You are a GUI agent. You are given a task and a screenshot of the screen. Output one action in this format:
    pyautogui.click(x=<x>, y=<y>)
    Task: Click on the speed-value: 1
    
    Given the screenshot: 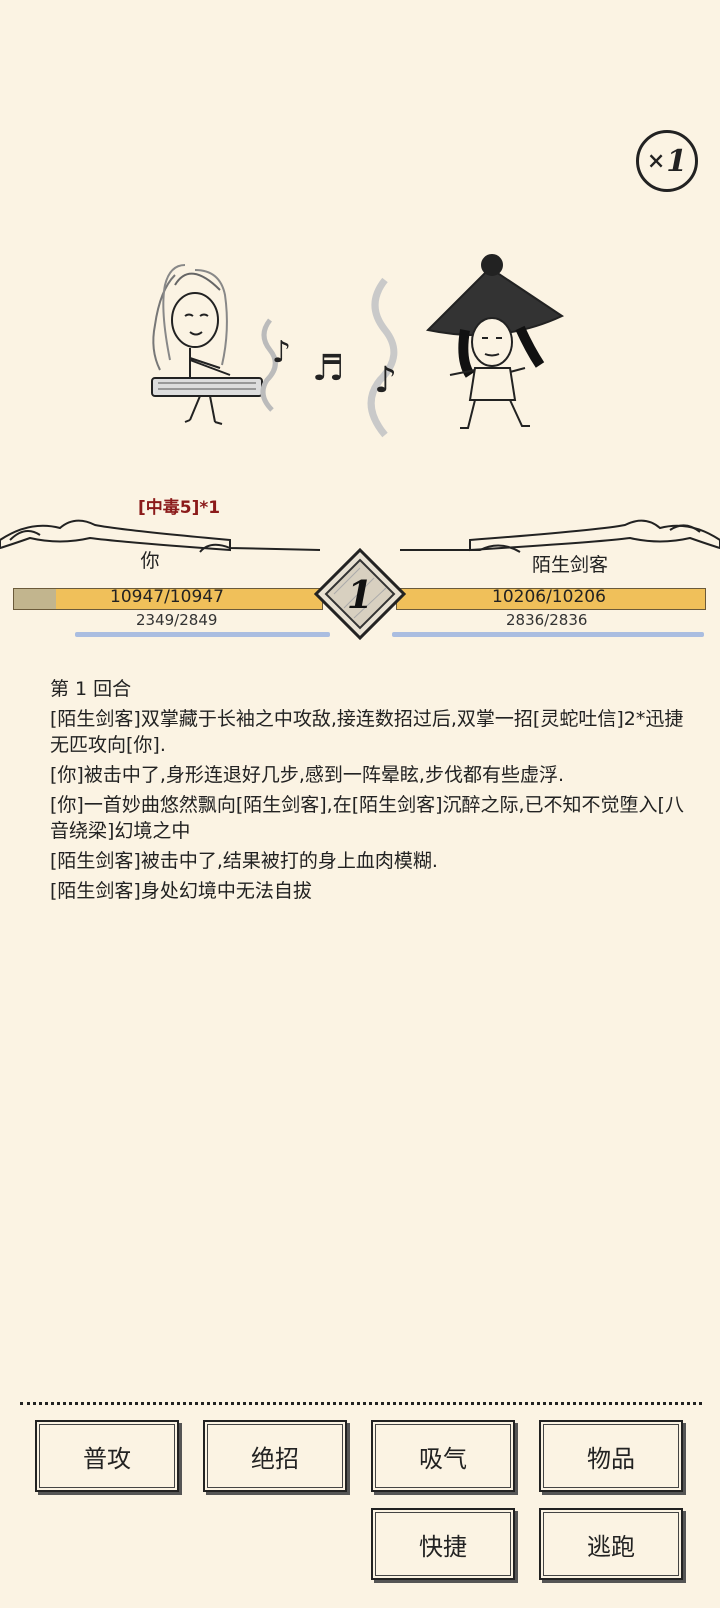 What is the action you would take?
    pyautogui.click(x=677, y=161)
    